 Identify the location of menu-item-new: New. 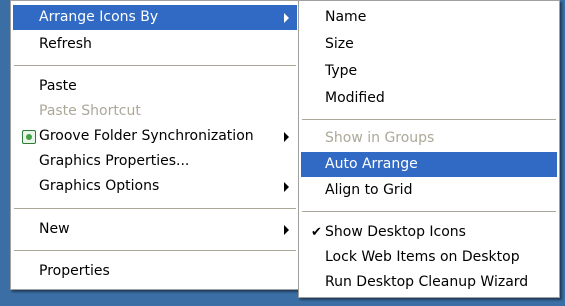
(155, 229).